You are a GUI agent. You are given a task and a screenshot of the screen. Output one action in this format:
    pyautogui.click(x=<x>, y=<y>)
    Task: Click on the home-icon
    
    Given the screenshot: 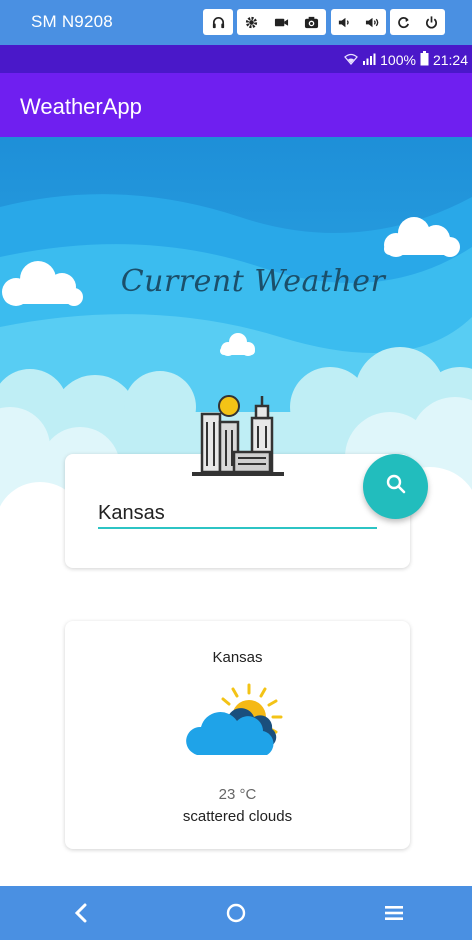 What is the action you would take?
    pyautogui.click(x=236, y=913)
    